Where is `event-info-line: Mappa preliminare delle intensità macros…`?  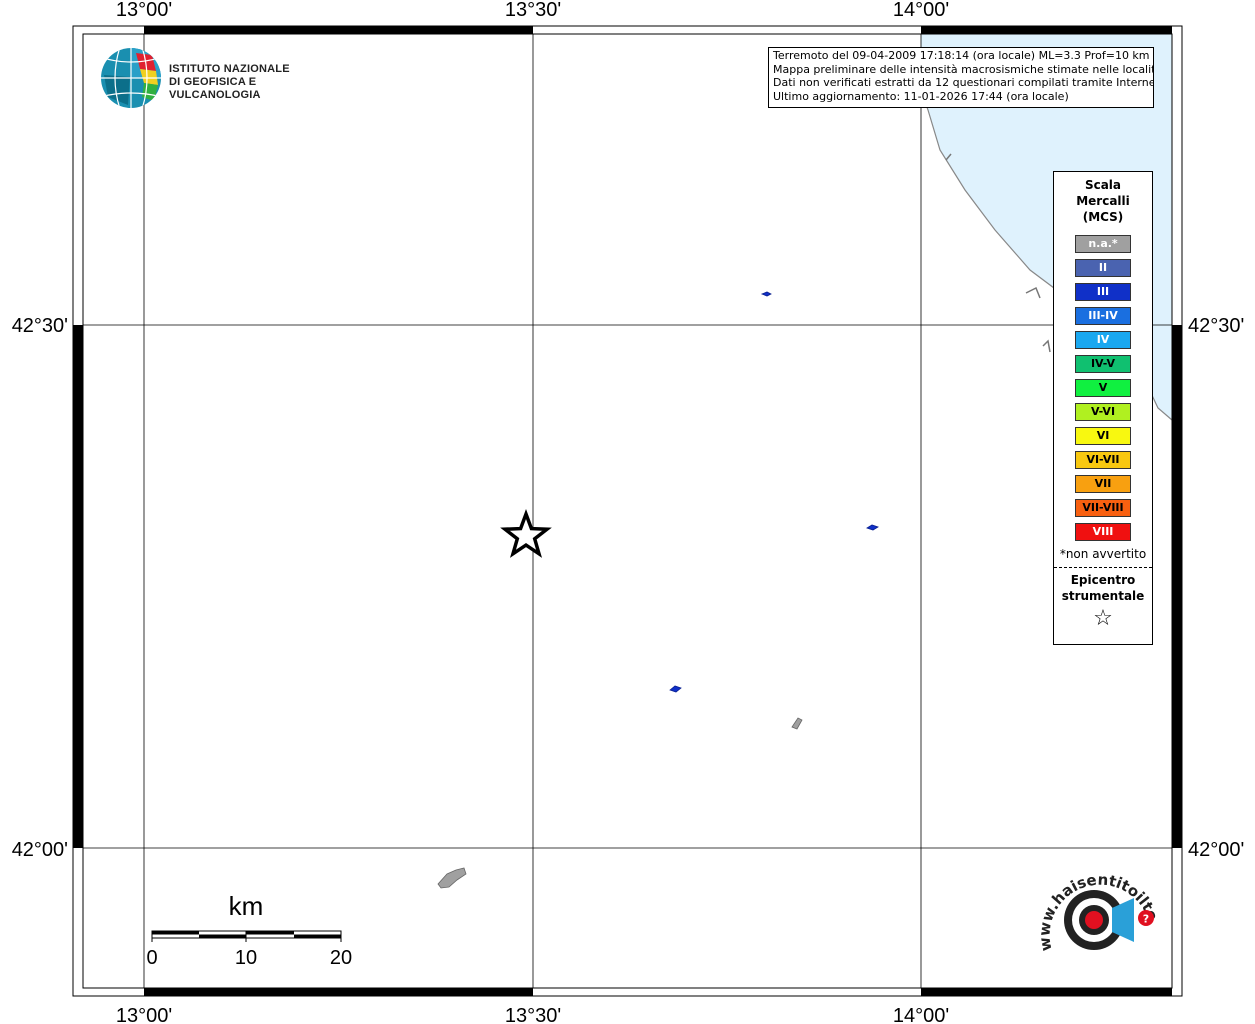 event-info-line: Mappa preliminare delle intensità macros… is located at coordinates (963, 69).